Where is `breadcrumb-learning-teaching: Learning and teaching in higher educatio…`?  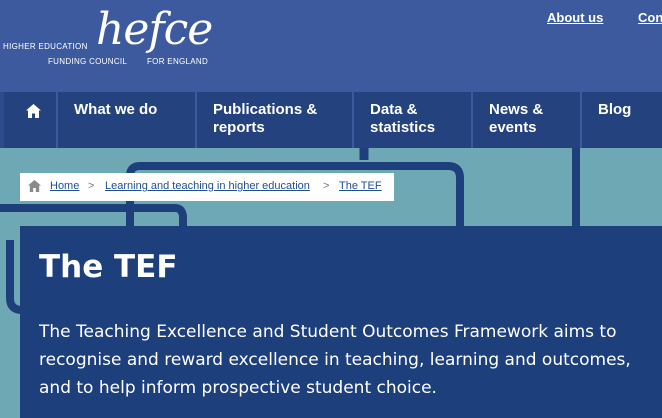
breadcrumb-learning-teaching: Learning and teaching in higher educatio… is located at coordinates (207, 186).